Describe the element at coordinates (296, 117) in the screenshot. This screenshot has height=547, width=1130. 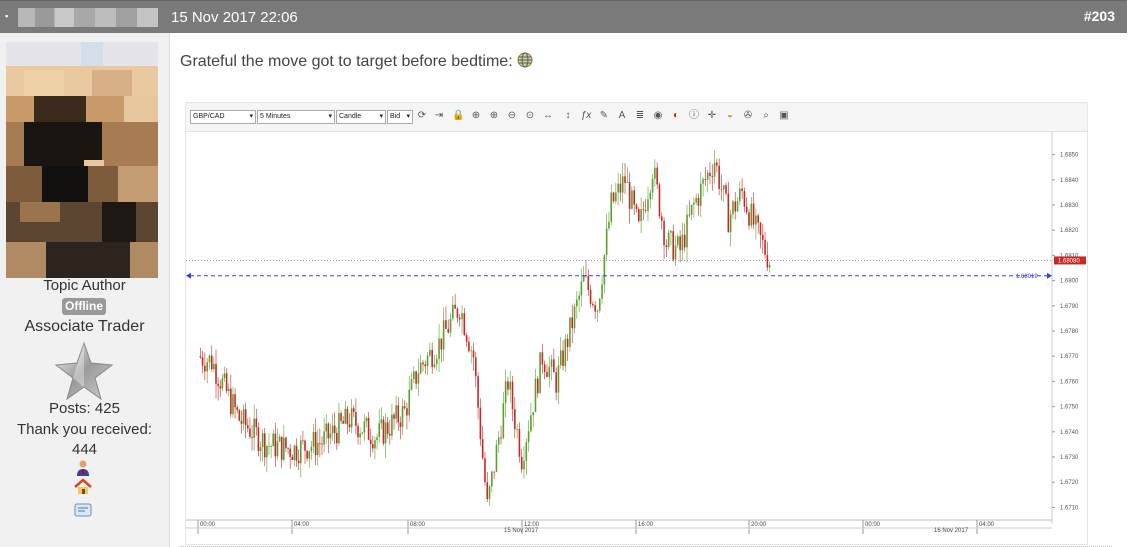
I see `timeframe-select: 5 Minutes` at that location.